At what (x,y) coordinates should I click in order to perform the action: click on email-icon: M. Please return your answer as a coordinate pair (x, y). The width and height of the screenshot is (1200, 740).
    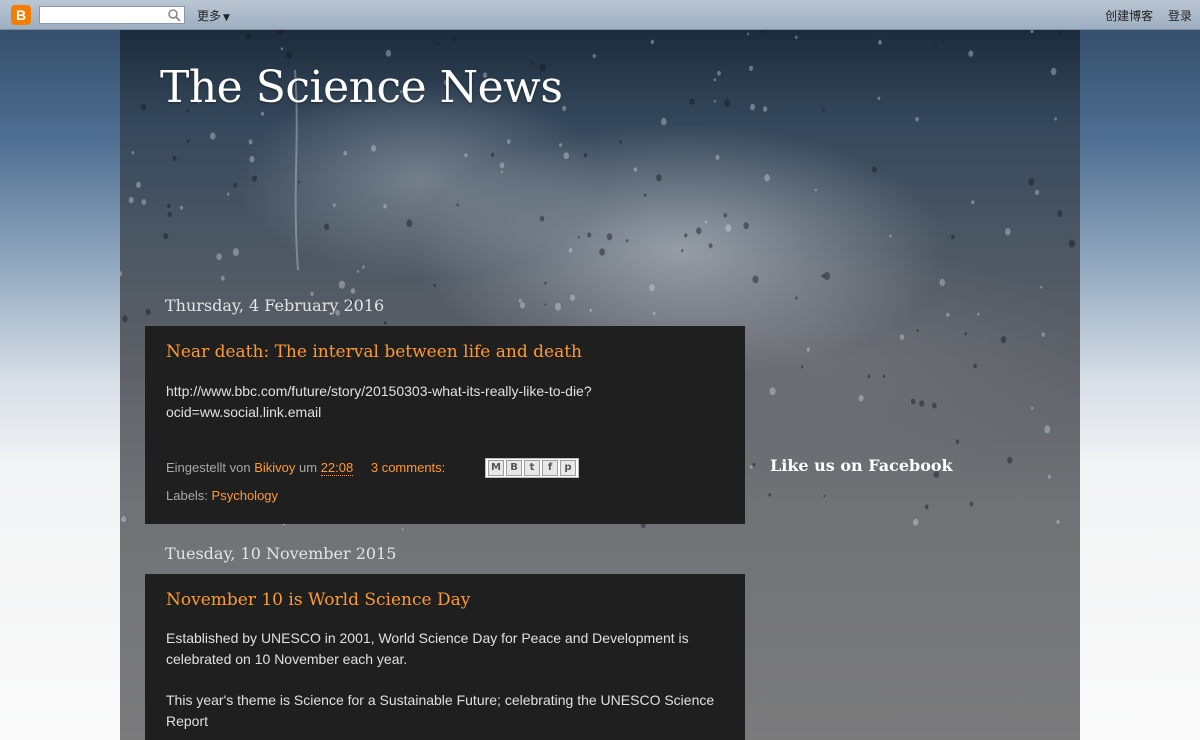
    Looking at the image, I should click on (496, 468).